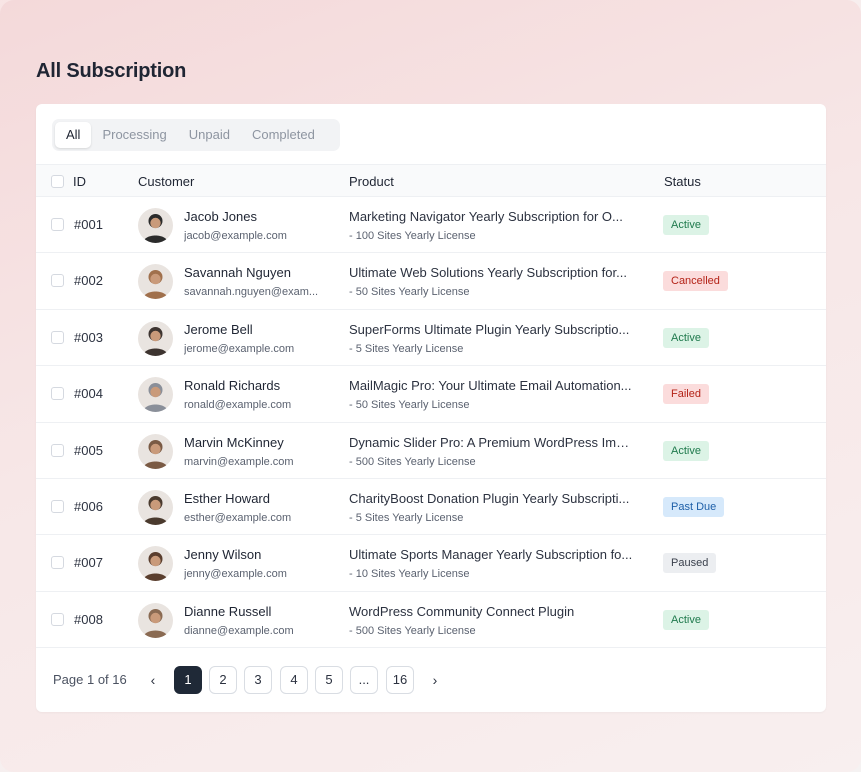 Image resolution: width=861 pixels, height=772 pixels. I want to click on column-header-status: Status, so click(682, 181).